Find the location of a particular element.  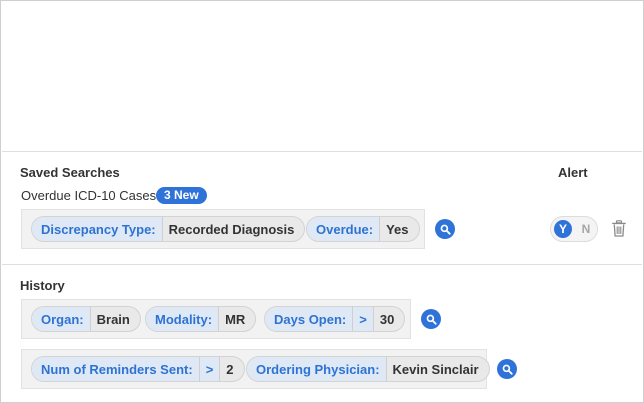

trash-icon is located at coordinates (619, 228).